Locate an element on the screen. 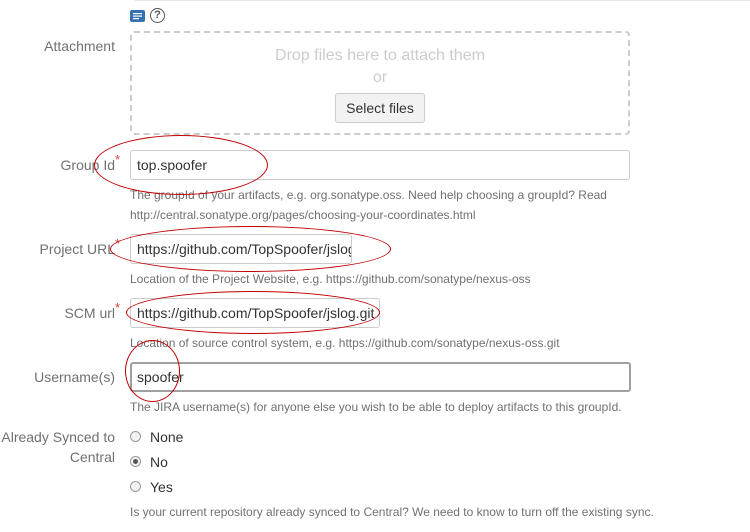 The height and width of the screenshot is (532, 750). top-divider is located at coordinates (442, 0).